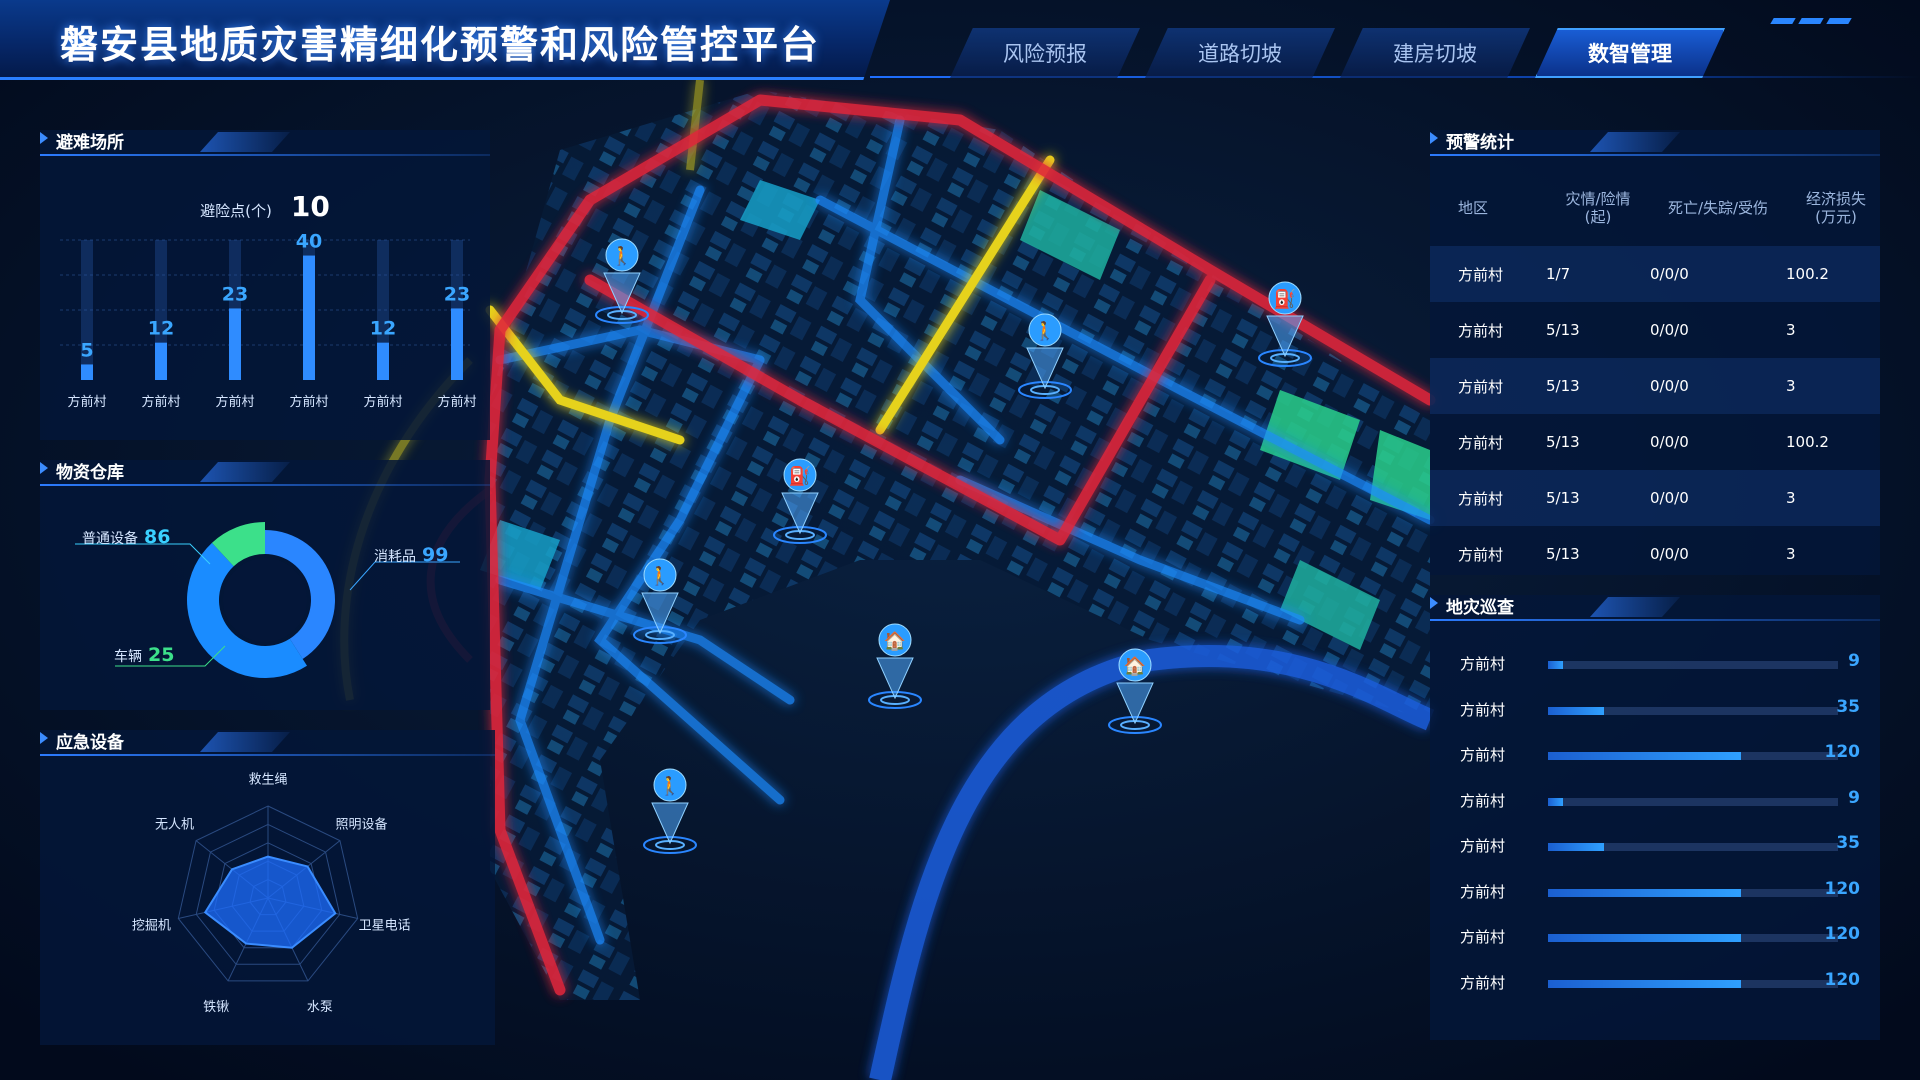 The height and width of the screenshot is (1080, 1920). Describe the element at coordinates (174, 824) in the screenshot. I see `radar-axis-label: 无人机` at that location.